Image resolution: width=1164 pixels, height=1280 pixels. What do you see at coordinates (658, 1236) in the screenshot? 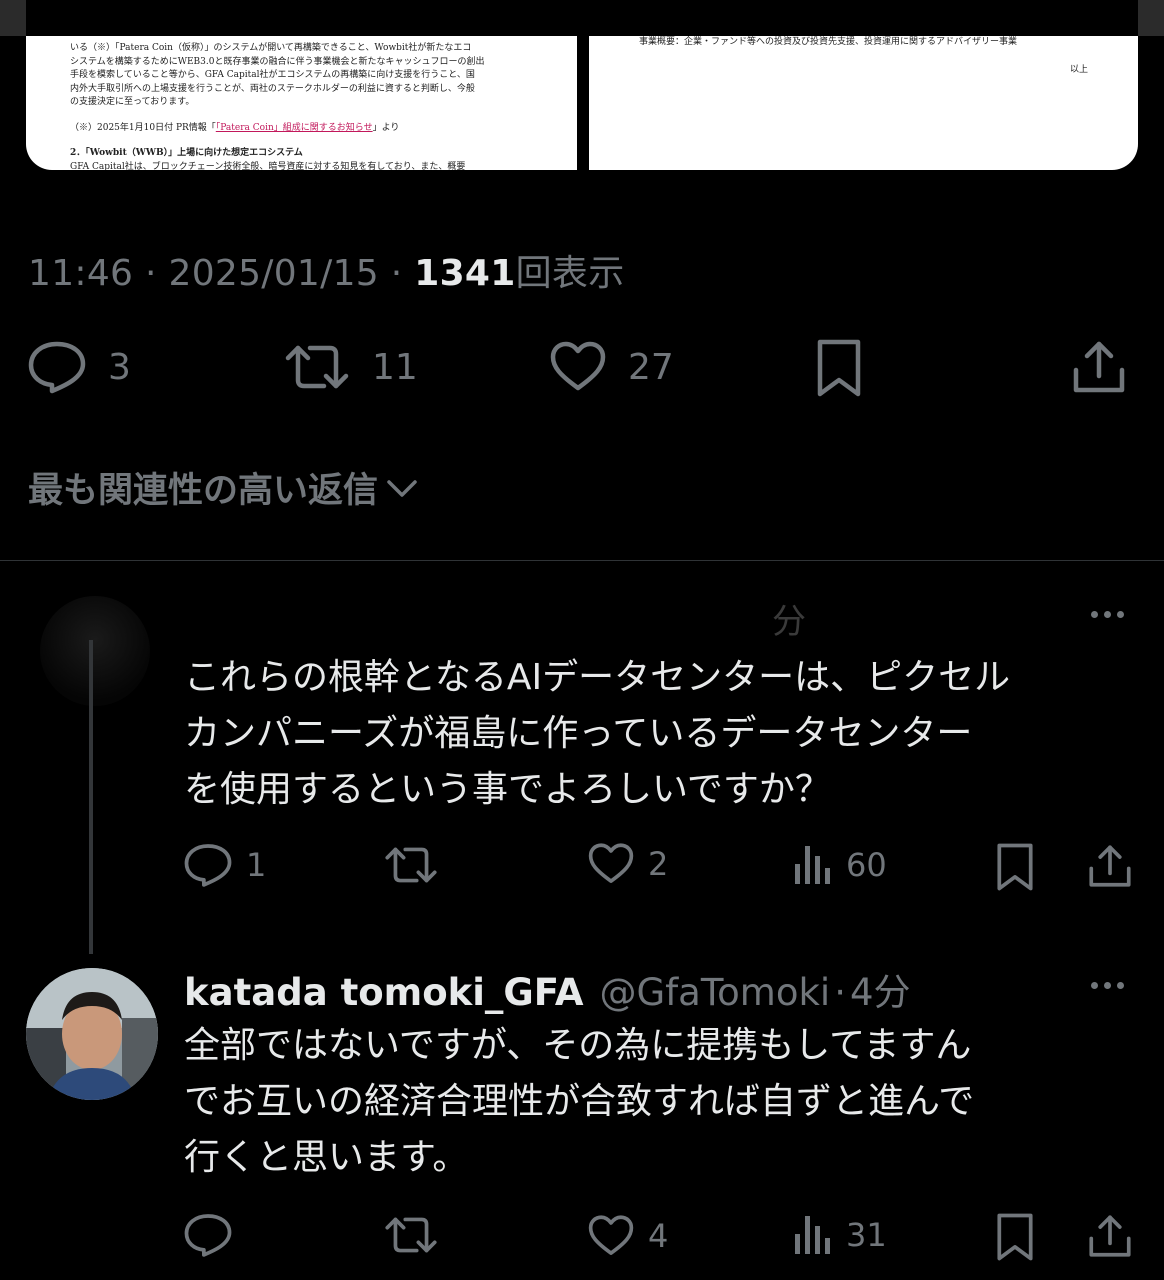
I see `like-count: 4` at bounding box center [658, 1236].